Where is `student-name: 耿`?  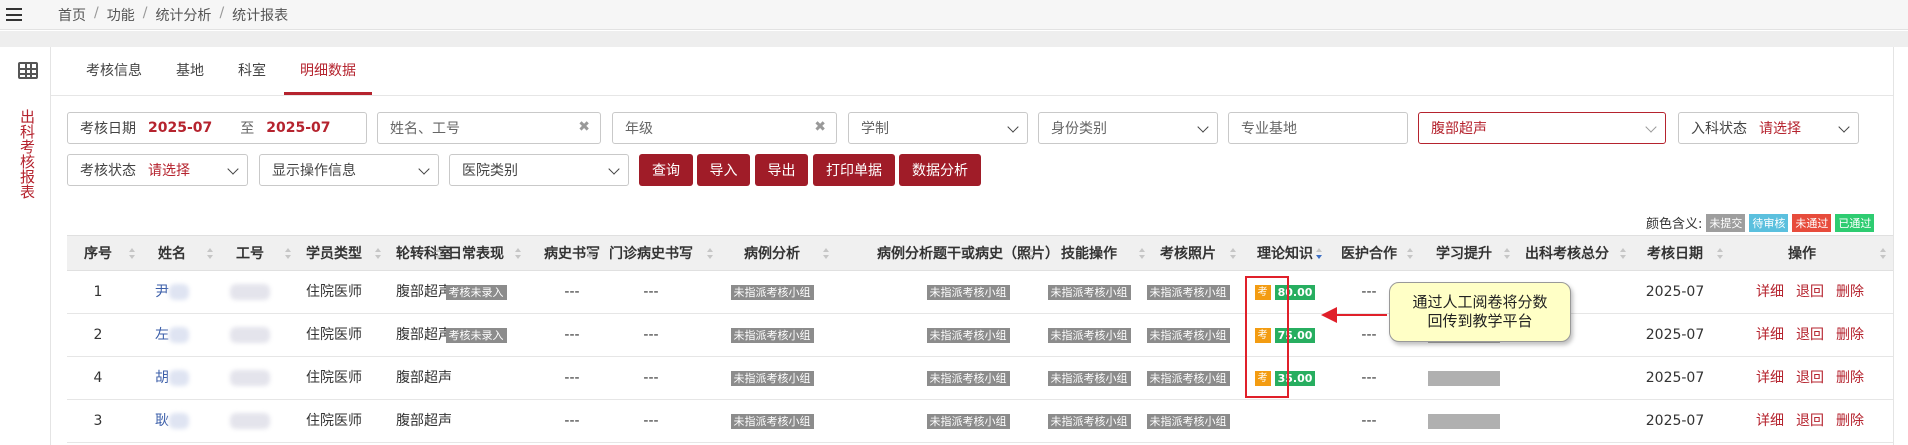
student-name: 耿 is located at coordinates (162, 421).